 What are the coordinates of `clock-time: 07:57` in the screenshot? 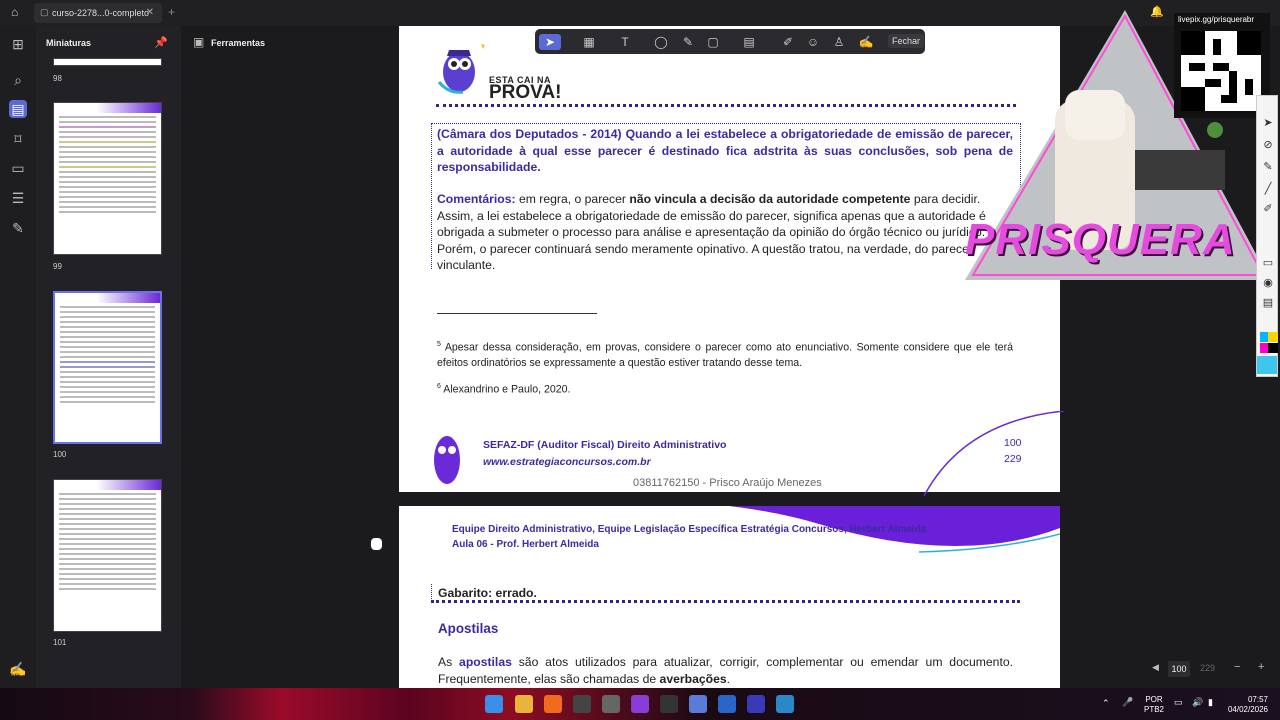 It's located at (1257, 699).